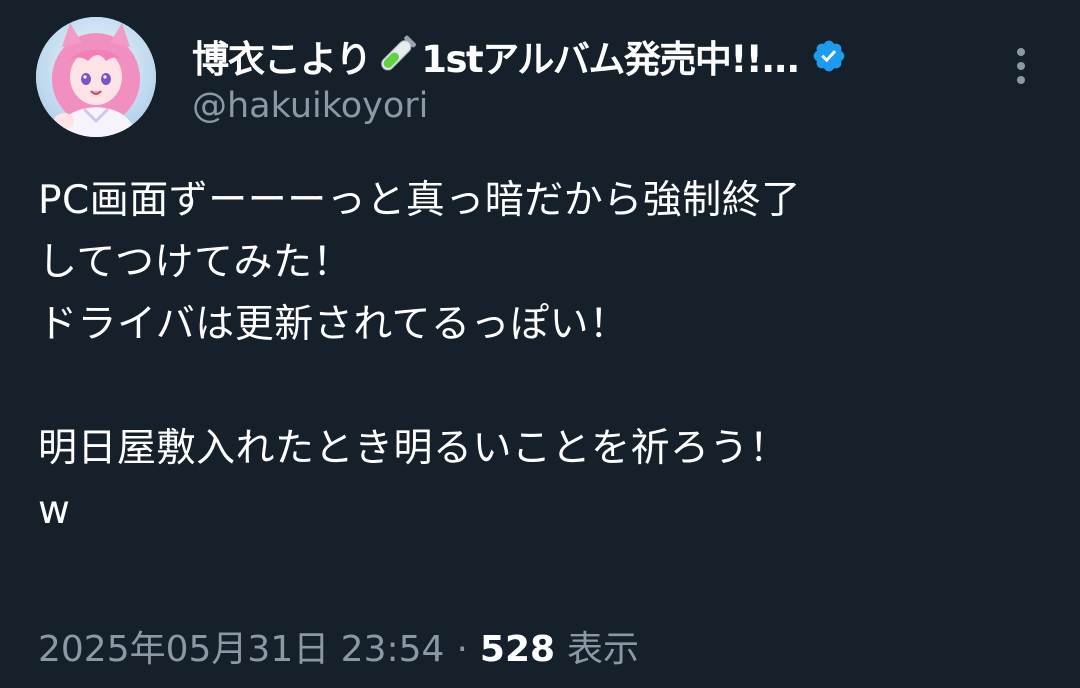  Describe the element at coordinates (241, 646) in the screenshot. I see `tweet-timestamp: 2025年05月31日 23:54` at that location.